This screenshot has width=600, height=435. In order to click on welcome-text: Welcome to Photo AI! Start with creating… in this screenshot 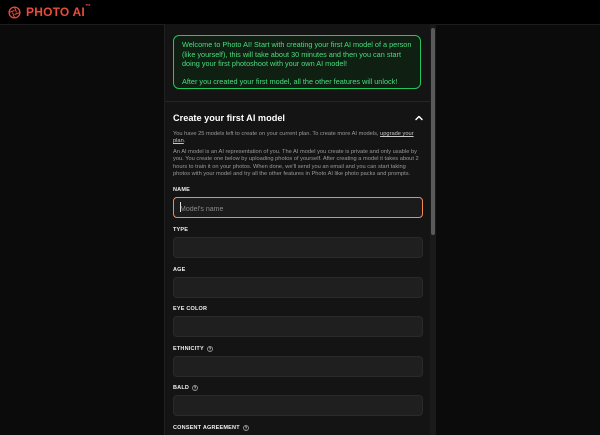, I will do `click(297, 54)`.